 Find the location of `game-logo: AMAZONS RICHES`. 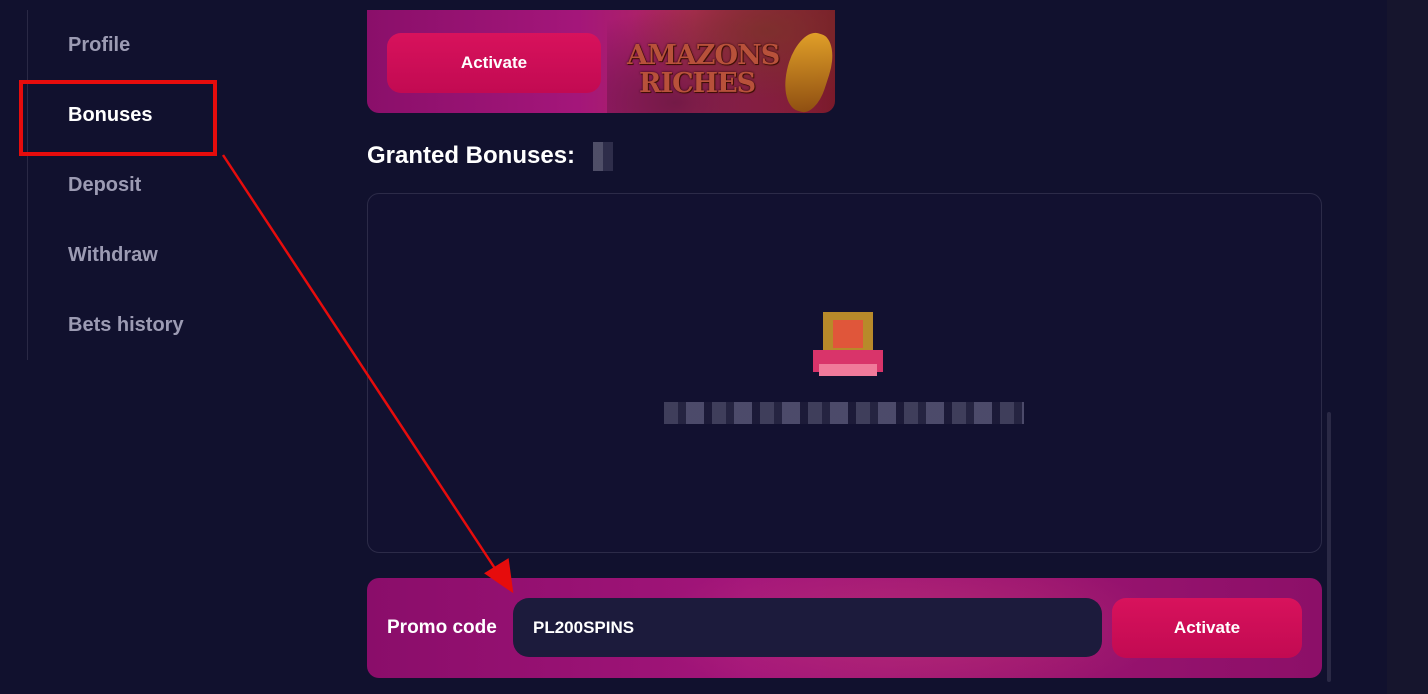

game-logo: AMAZONS RICHES is located at coordinates (703, 69).